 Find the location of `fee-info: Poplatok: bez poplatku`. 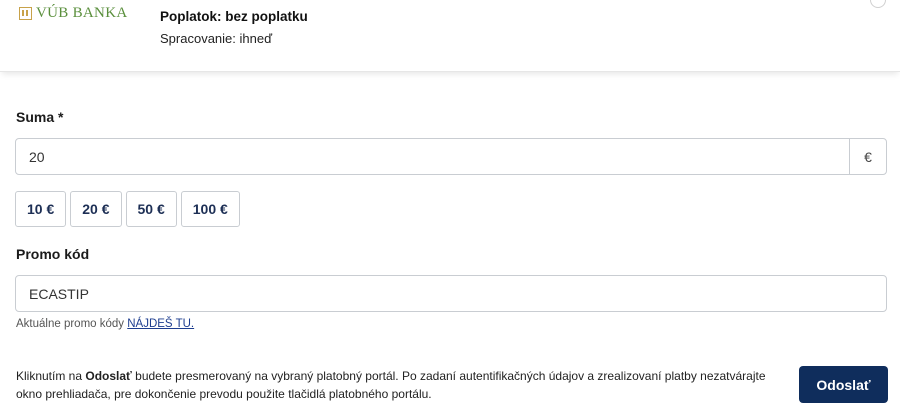

fee-info: Poplatok: bez poplatku is located at coordinates (234, 16).